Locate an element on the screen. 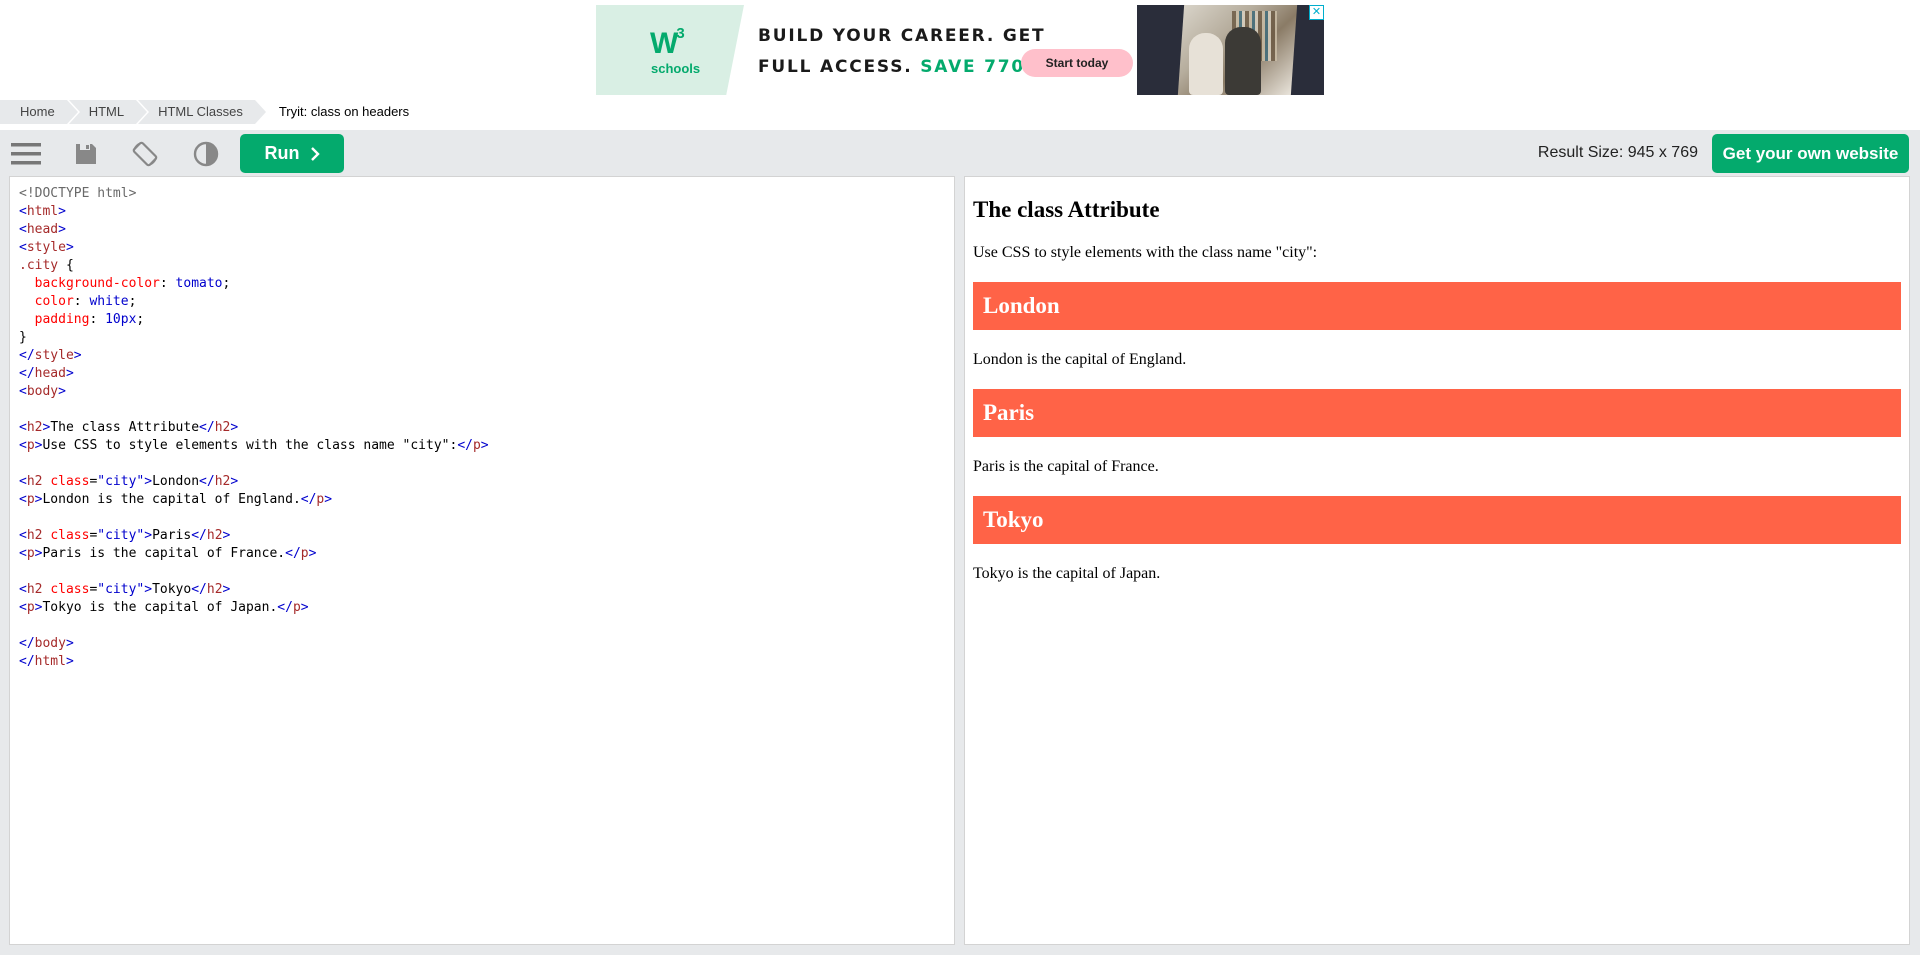 The width and height of the screenshot is (1920, 955). ad-headline-line2: FULL ACCESS. SAVE 770$ is located at coordinates (898, 67).